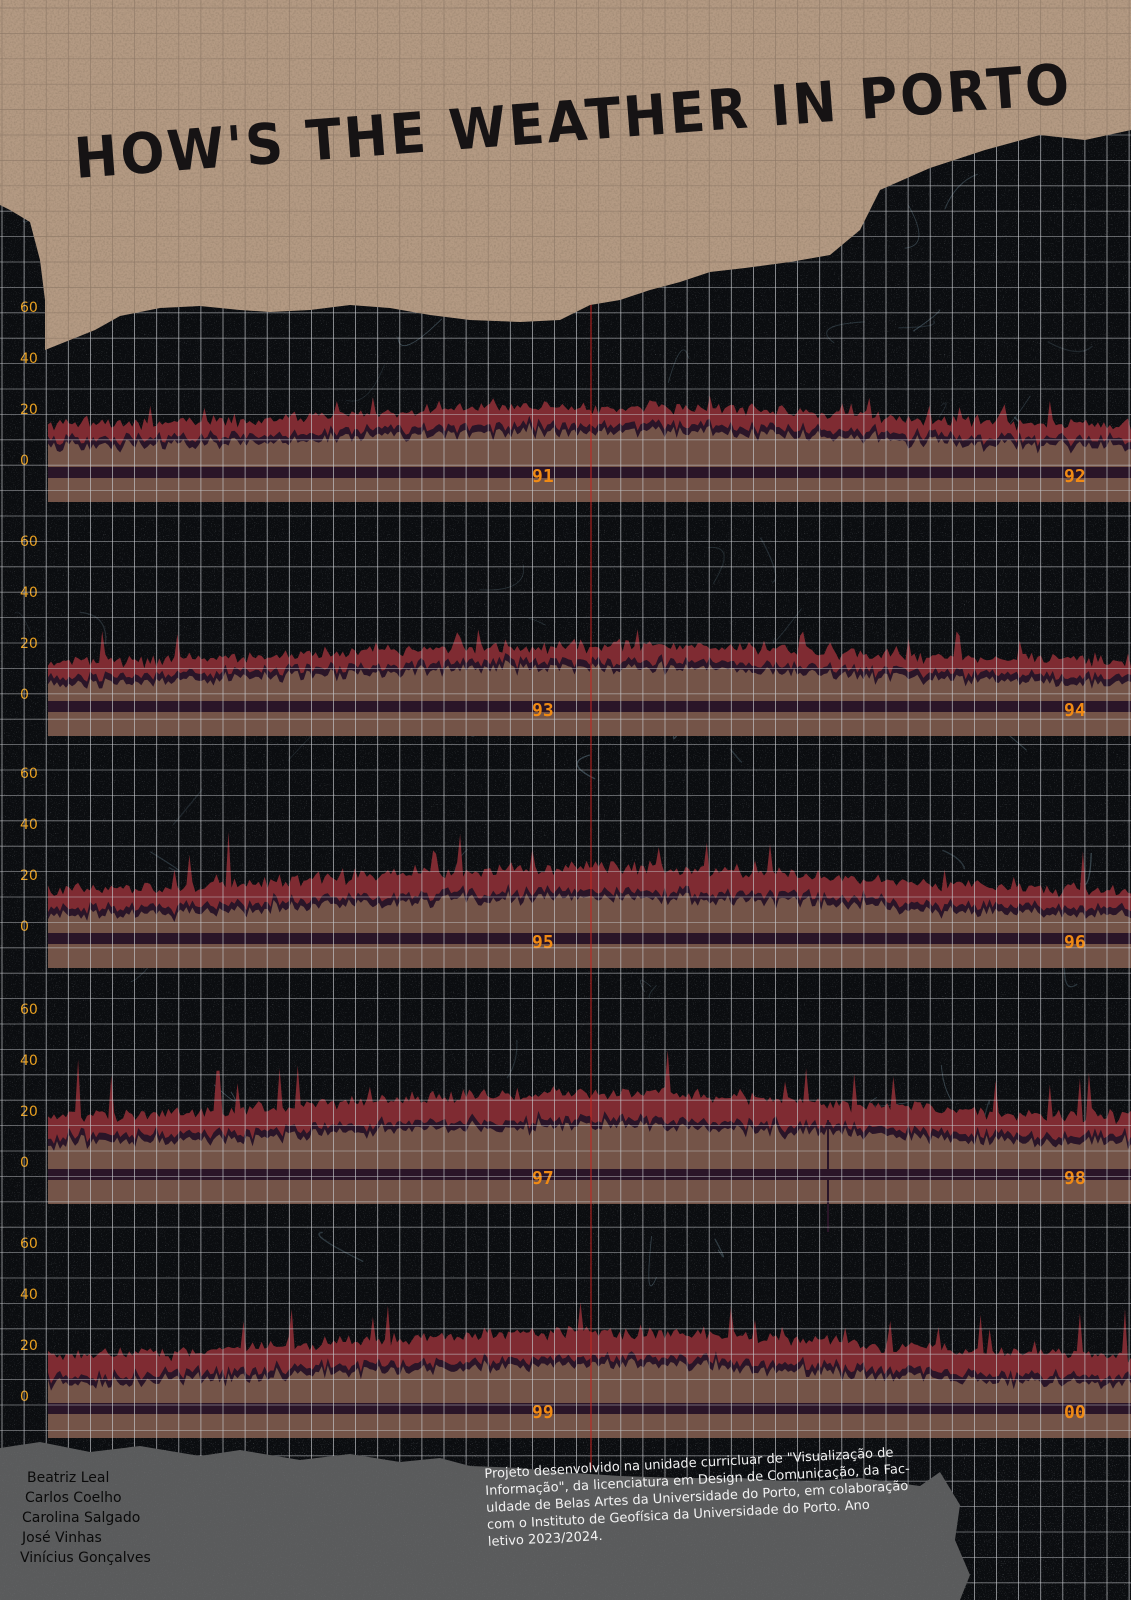 Image resolution: width=1131 pixels, height=1600 pixels. I want to click on year-label: 95, so click(543, 942).